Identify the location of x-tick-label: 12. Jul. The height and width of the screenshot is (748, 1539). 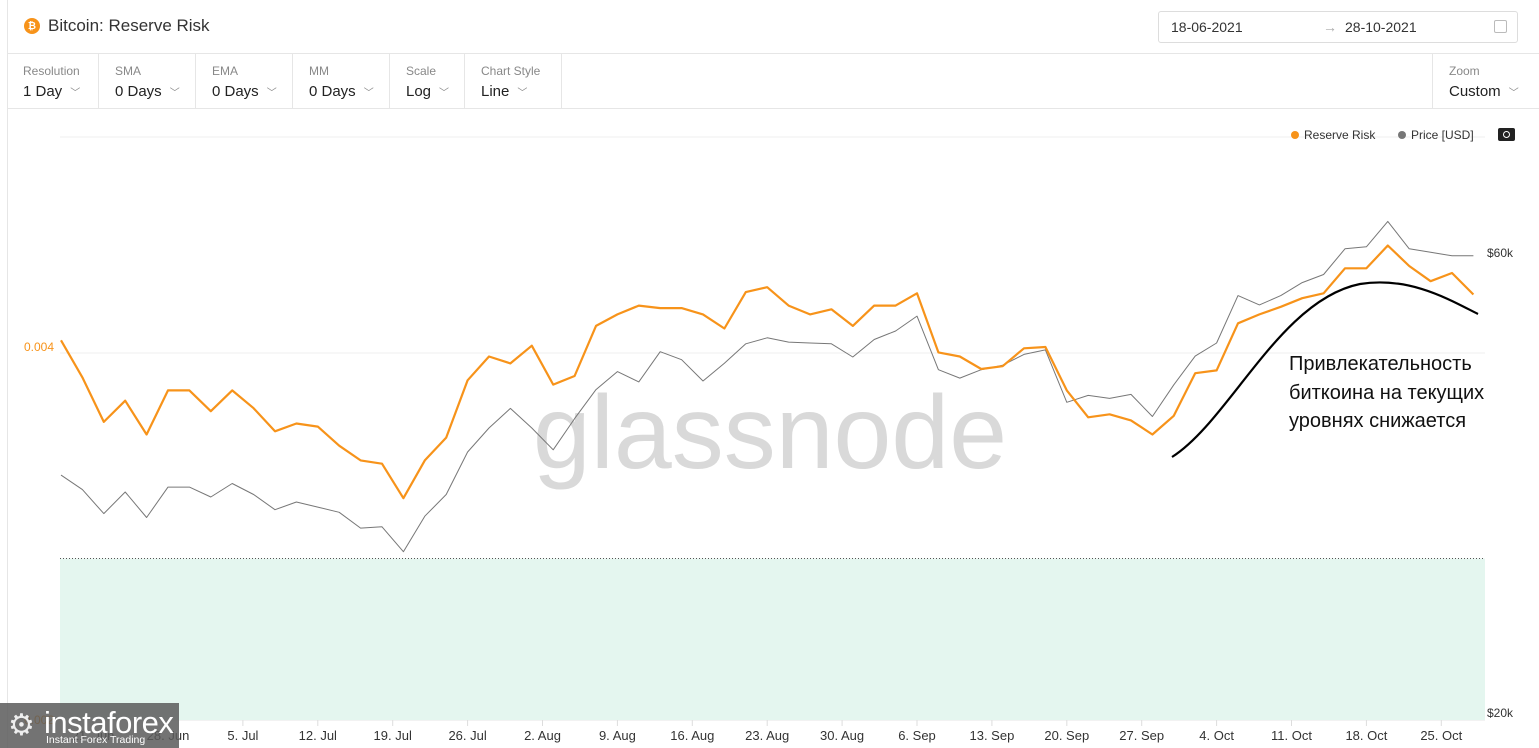
(318, 735).